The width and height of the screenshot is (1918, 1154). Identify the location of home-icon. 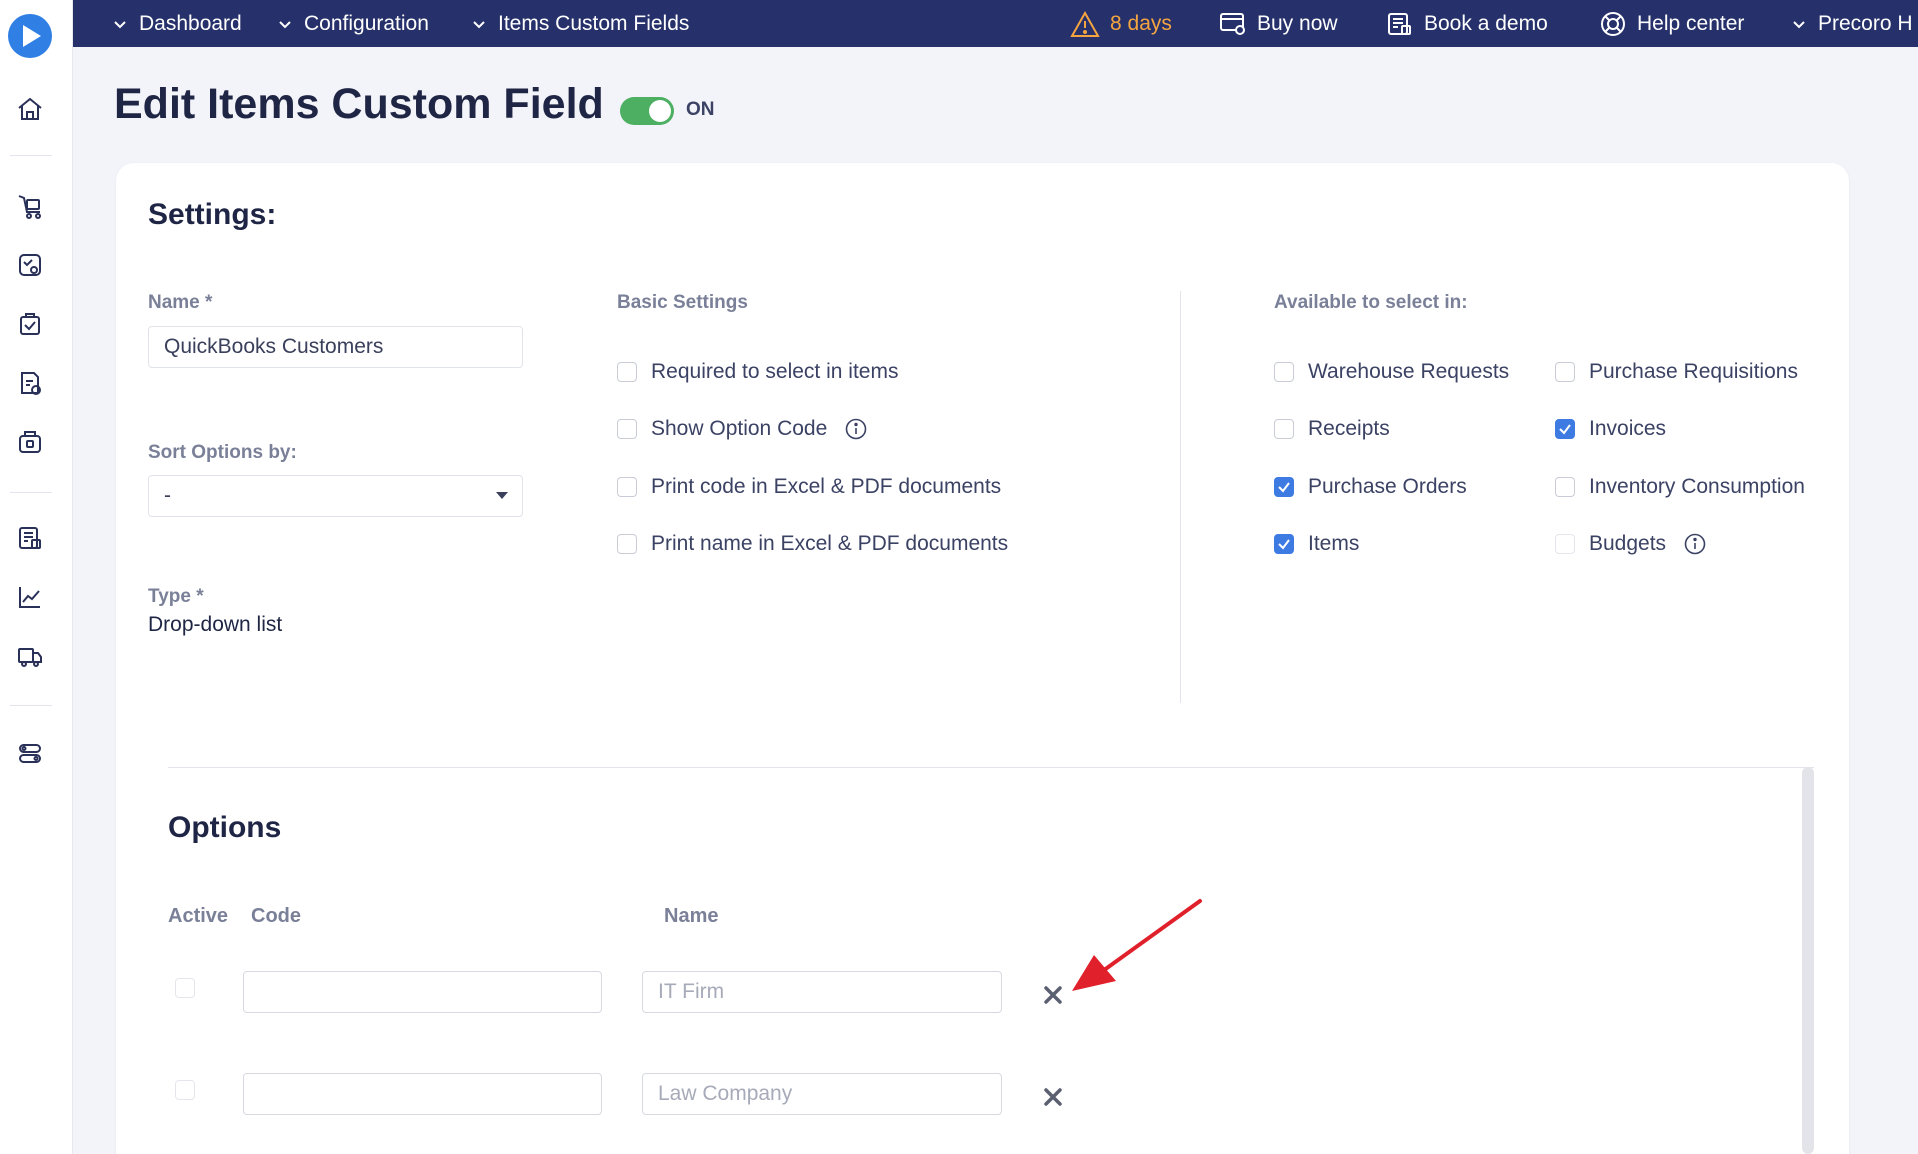
(30, 109).